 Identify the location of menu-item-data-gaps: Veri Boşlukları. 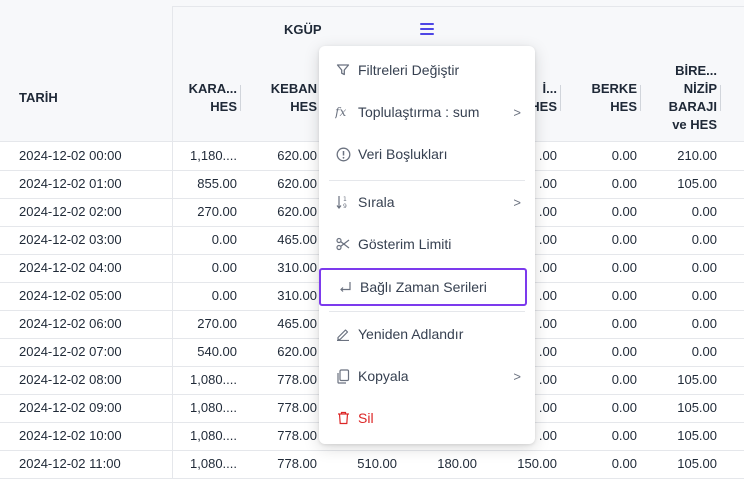
(427, 154).